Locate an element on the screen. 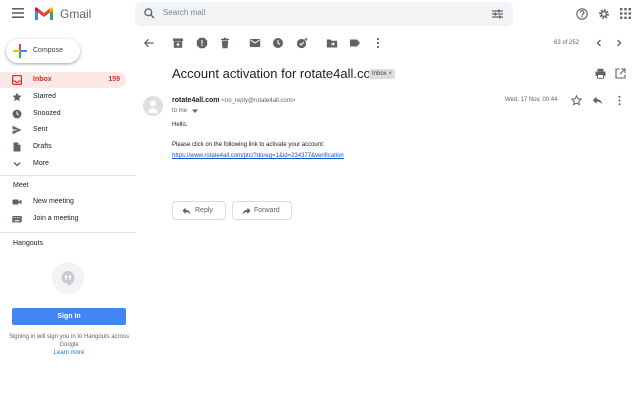 The height and width of the screenshot is (409, 640). message-date: Wed, 17 Nov, 00:44 is located at coordinates (531, 100).